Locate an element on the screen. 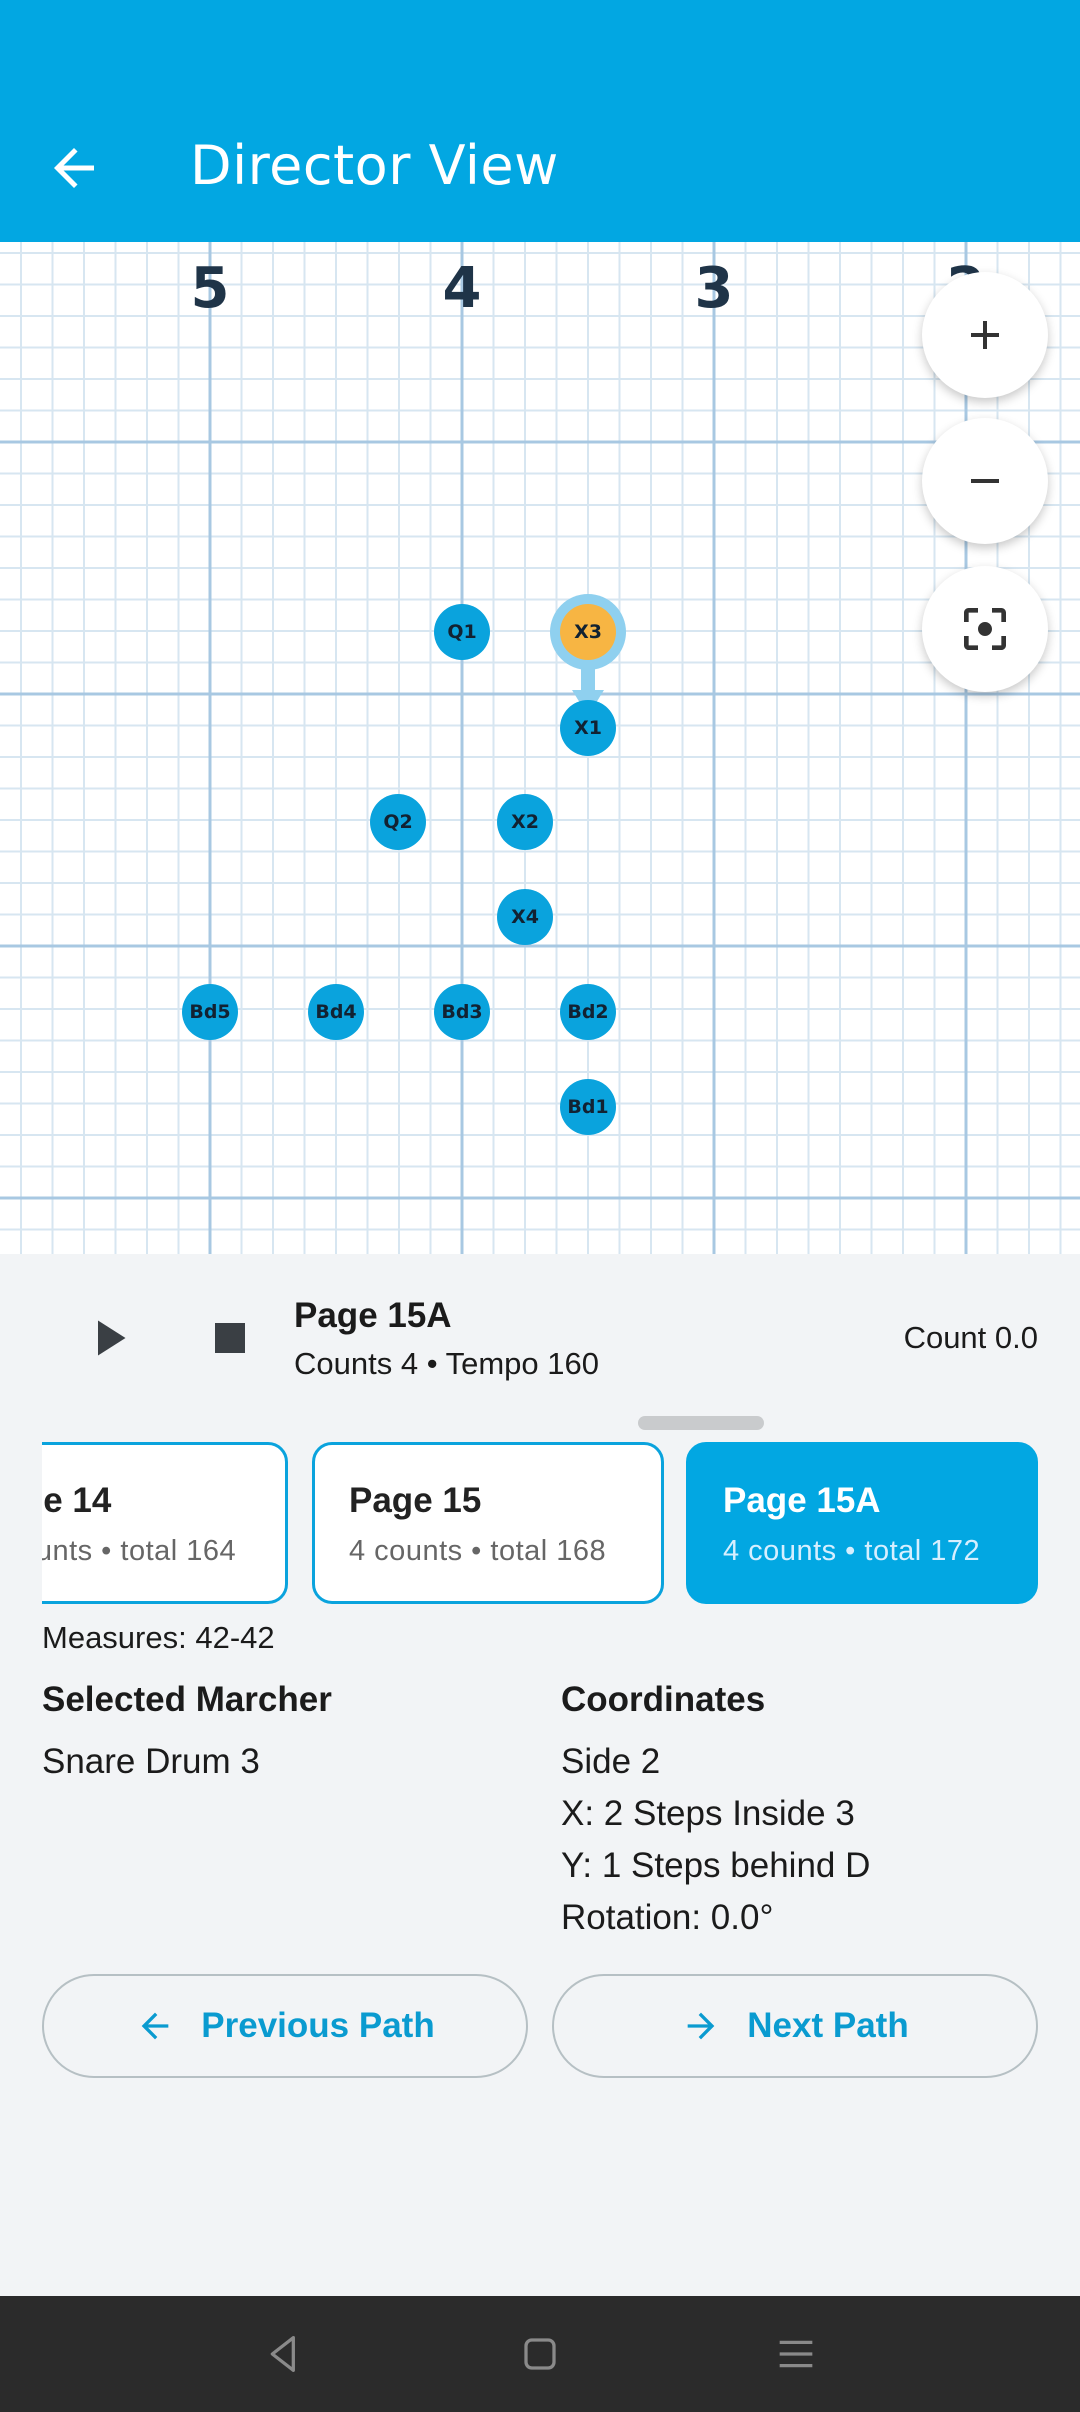 This screenshot has height=2412, width=1080. coordinate-side: Side 2 is located at coordinates (611, 1761).